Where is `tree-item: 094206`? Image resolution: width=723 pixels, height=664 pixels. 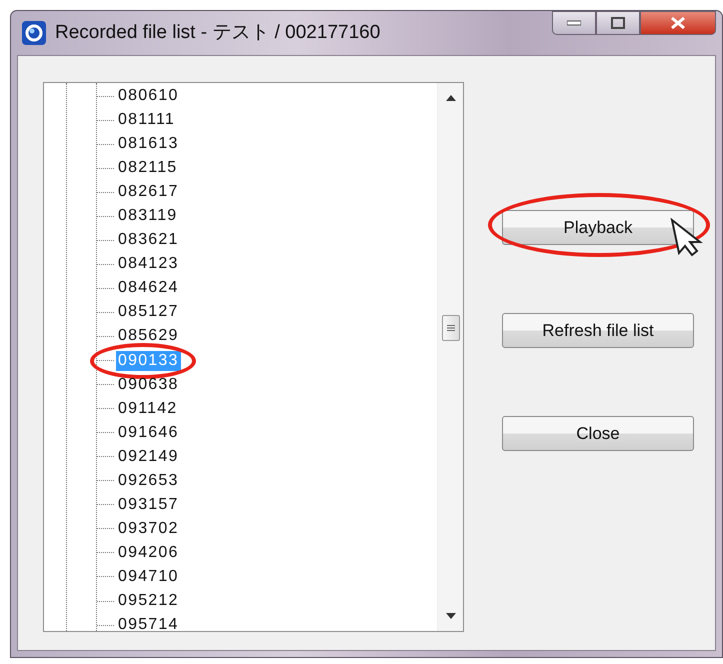 tree-item: 094206 is located at coordinates (148, 552).